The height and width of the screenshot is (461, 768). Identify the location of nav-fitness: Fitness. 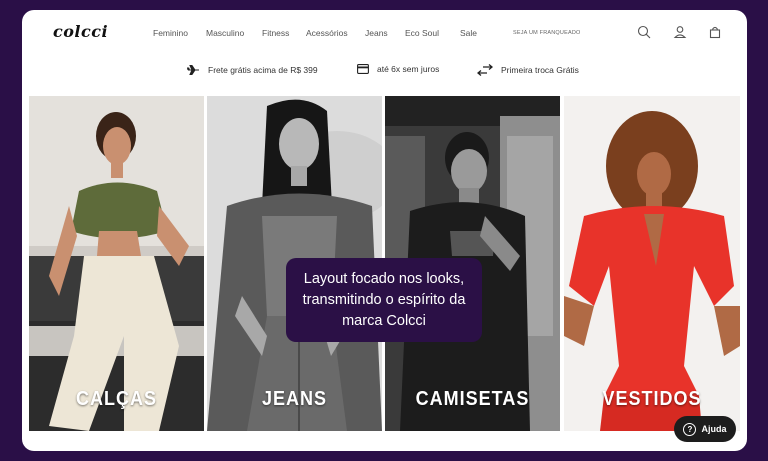
(275, 33).